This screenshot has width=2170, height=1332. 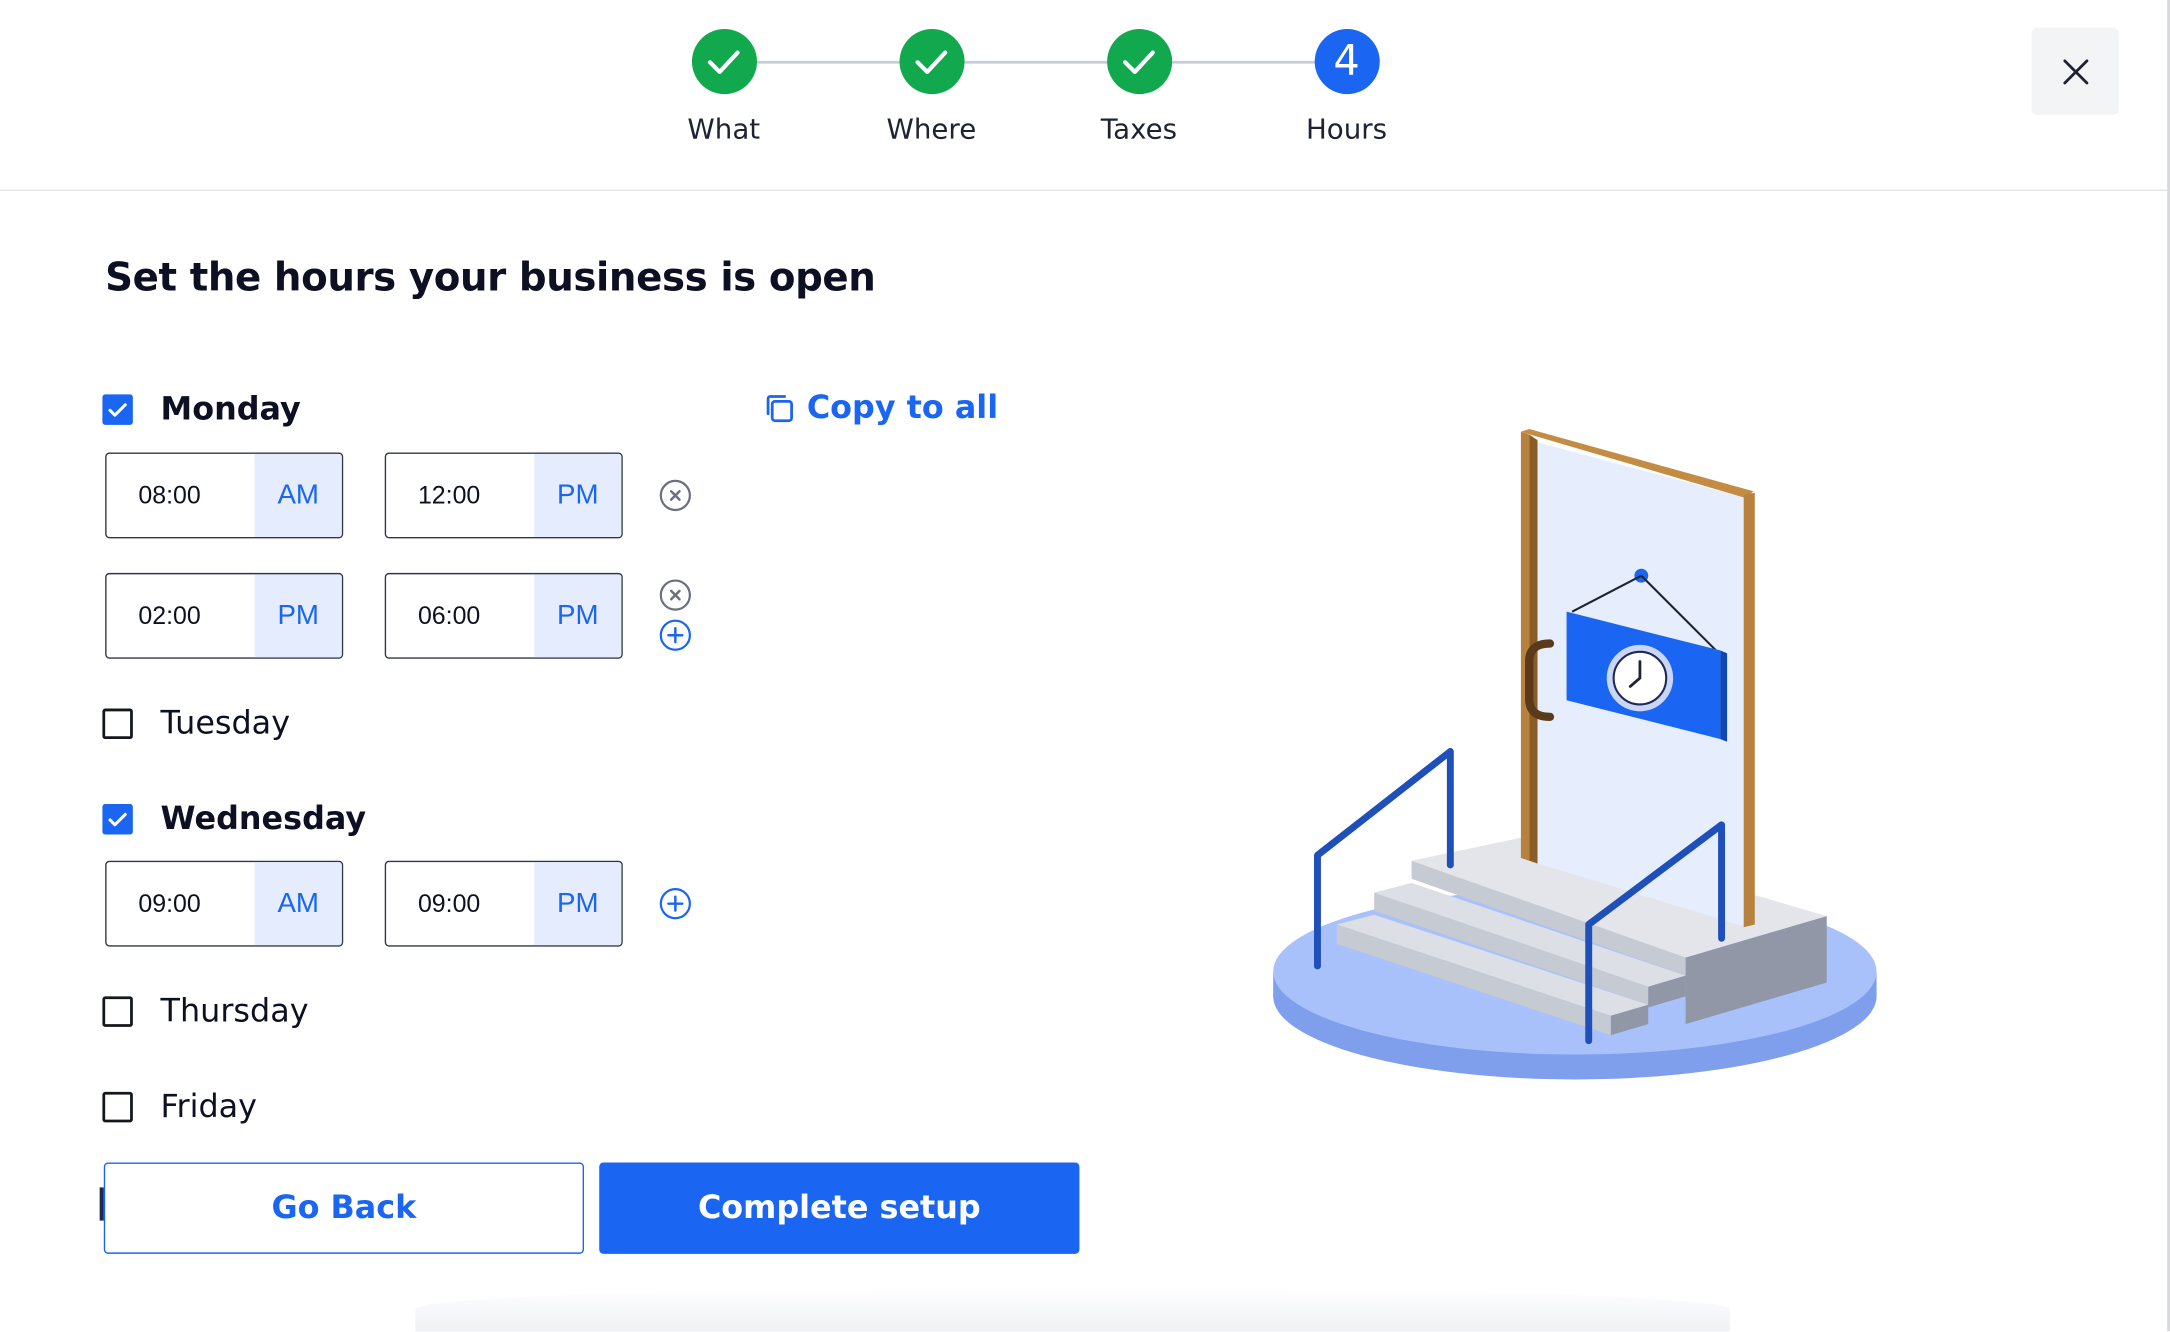 I want to click on time-from: 02:00 PM, so click(x=224, y=615).